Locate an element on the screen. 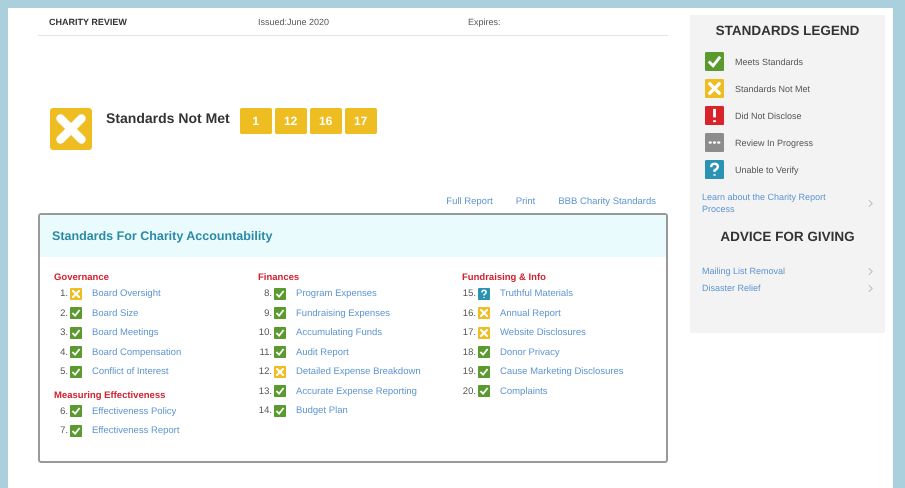 The image size is (905, 488). issued-date: Issued:June 2020 is located at coordinates (294, 21).